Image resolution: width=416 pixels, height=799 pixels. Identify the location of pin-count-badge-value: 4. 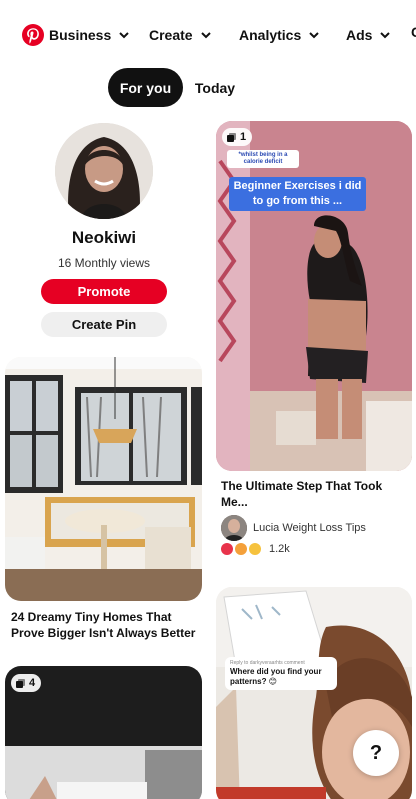
(32, 683).